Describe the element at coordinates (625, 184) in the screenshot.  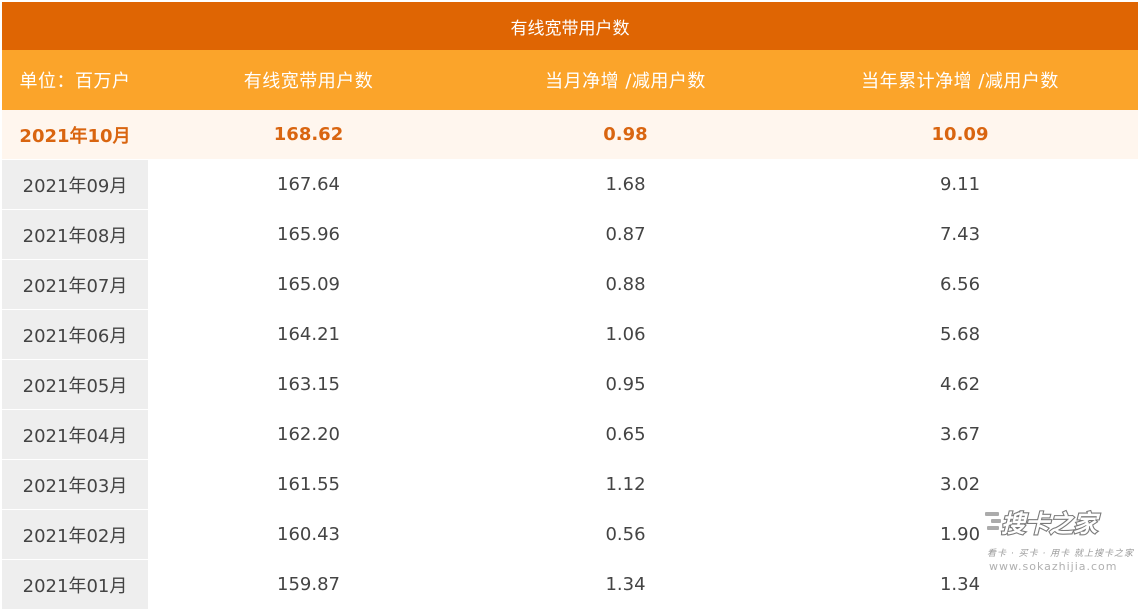
I see `row-monthly-net-change: 1.68` at that location.